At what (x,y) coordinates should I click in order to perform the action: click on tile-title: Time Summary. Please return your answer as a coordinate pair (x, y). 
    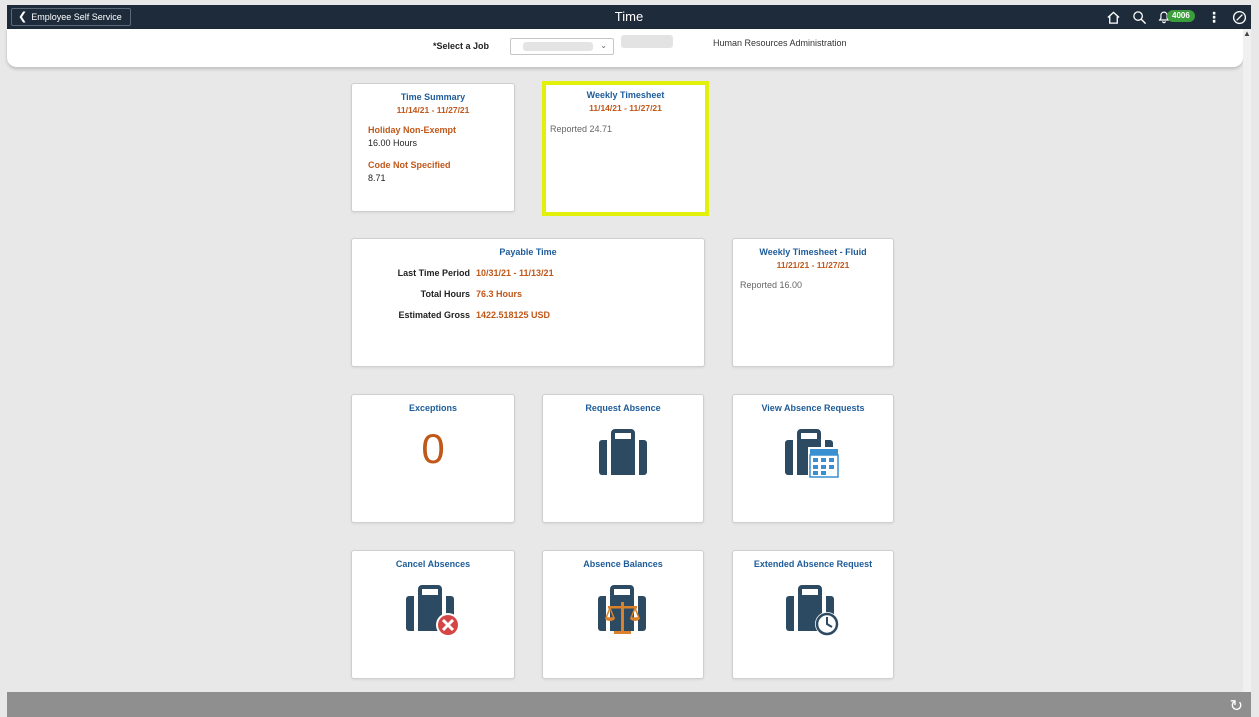
    Looking at the image, I should click on (433, 97).